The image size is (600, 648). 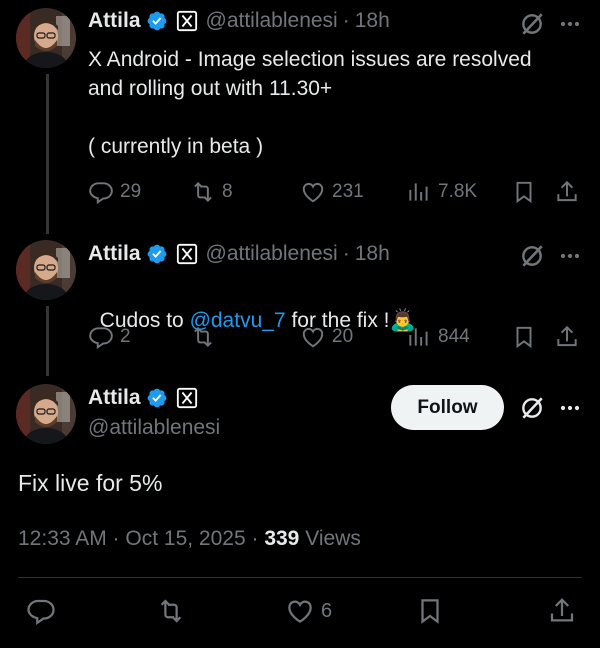 I want to click on repost-button: 8, so click(x=211, y=192).